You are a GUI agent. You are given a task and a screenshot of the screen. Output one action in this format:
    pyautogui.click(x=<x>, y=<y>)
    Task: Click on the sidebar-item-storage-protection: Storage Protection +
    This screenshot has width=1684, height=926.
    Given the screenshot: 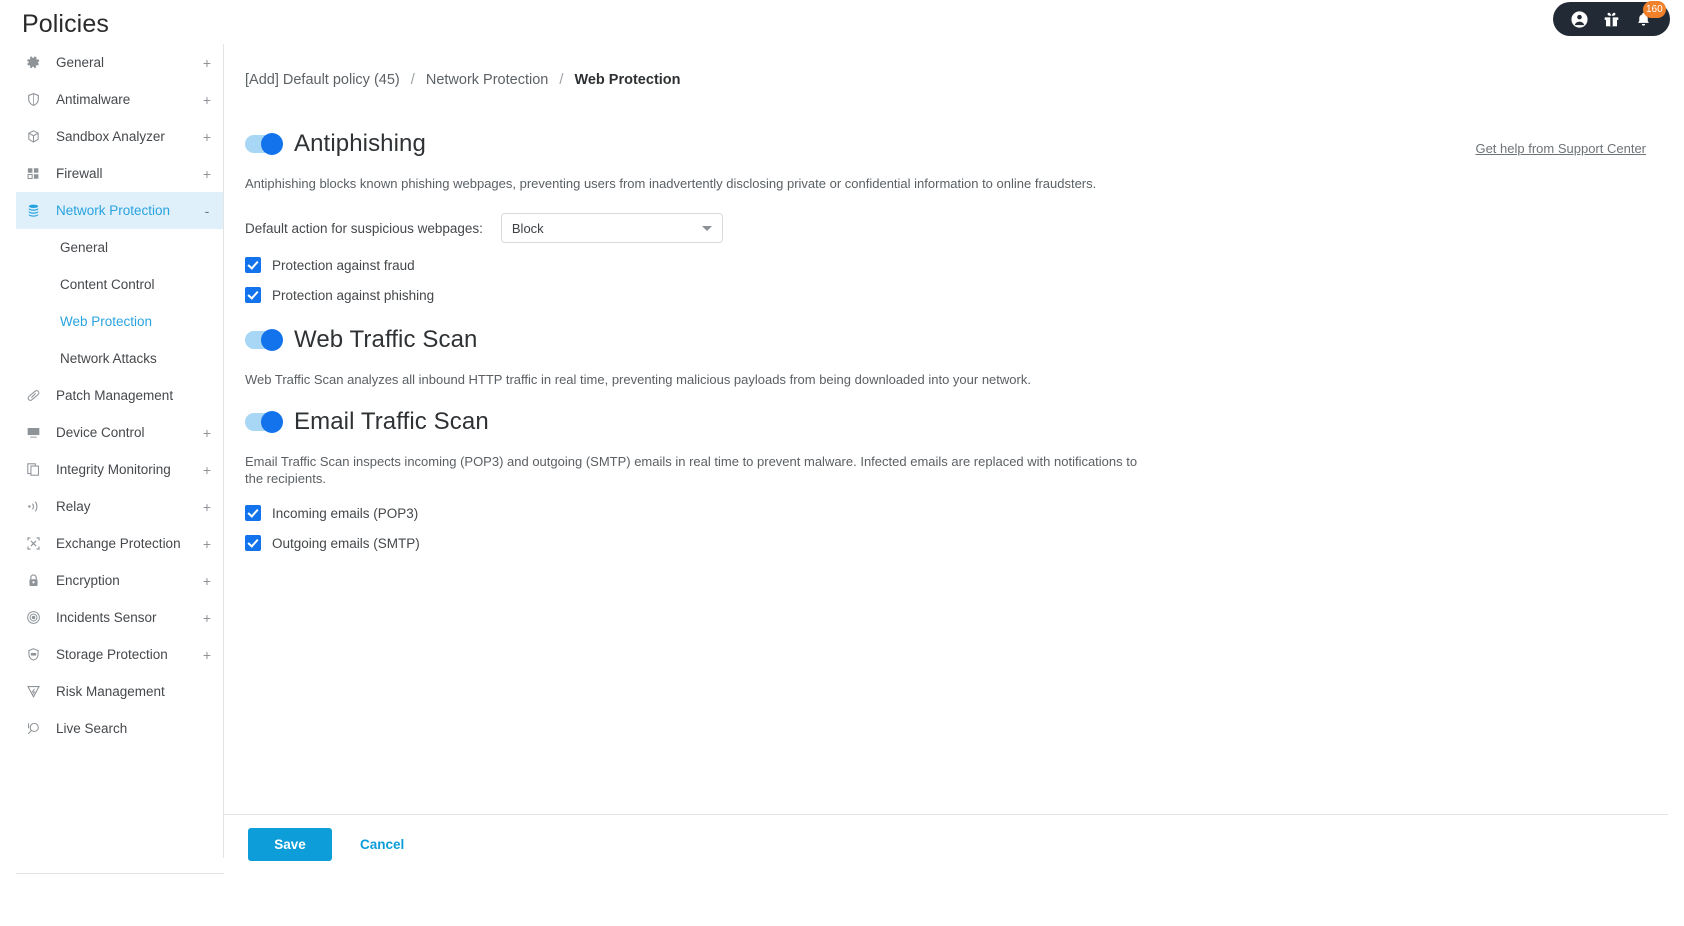 What is the action you would take?
    pyautogui.click(x=119, y=654)
    